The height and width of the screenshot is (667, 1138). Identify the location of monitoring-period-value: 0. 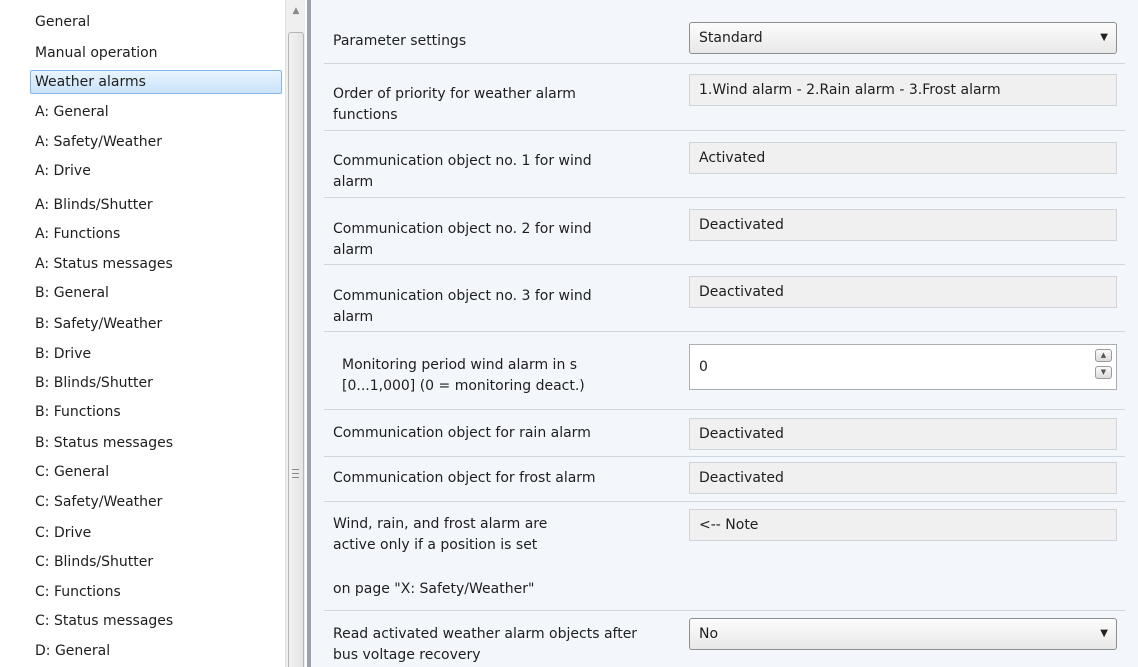
(703, 367).